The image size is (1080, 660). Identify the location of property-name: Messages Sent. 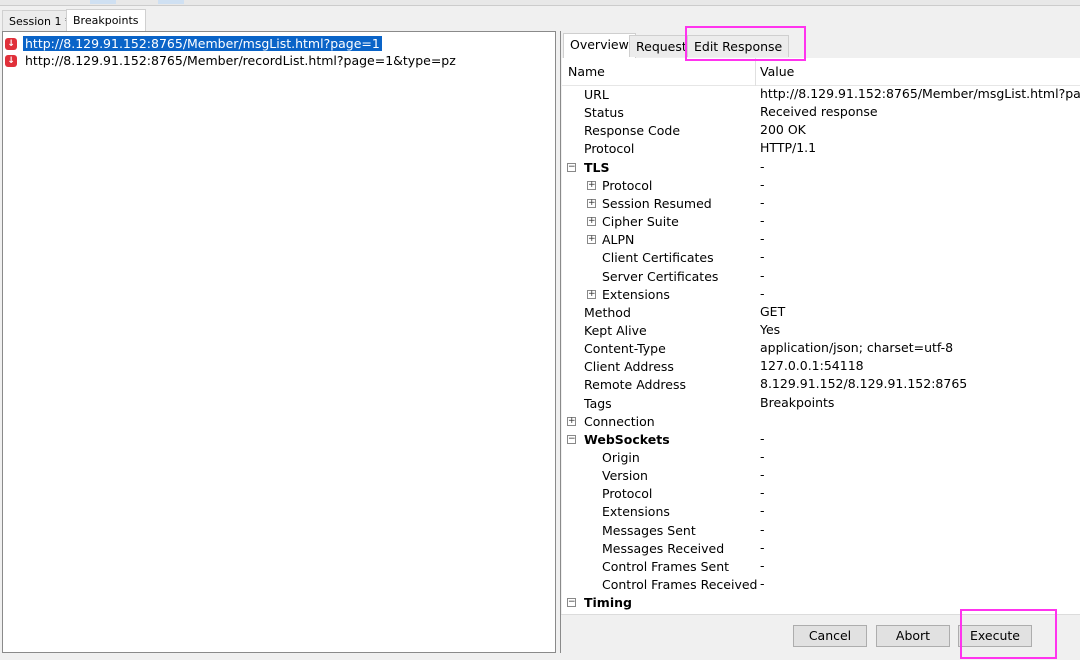
(649, 530).